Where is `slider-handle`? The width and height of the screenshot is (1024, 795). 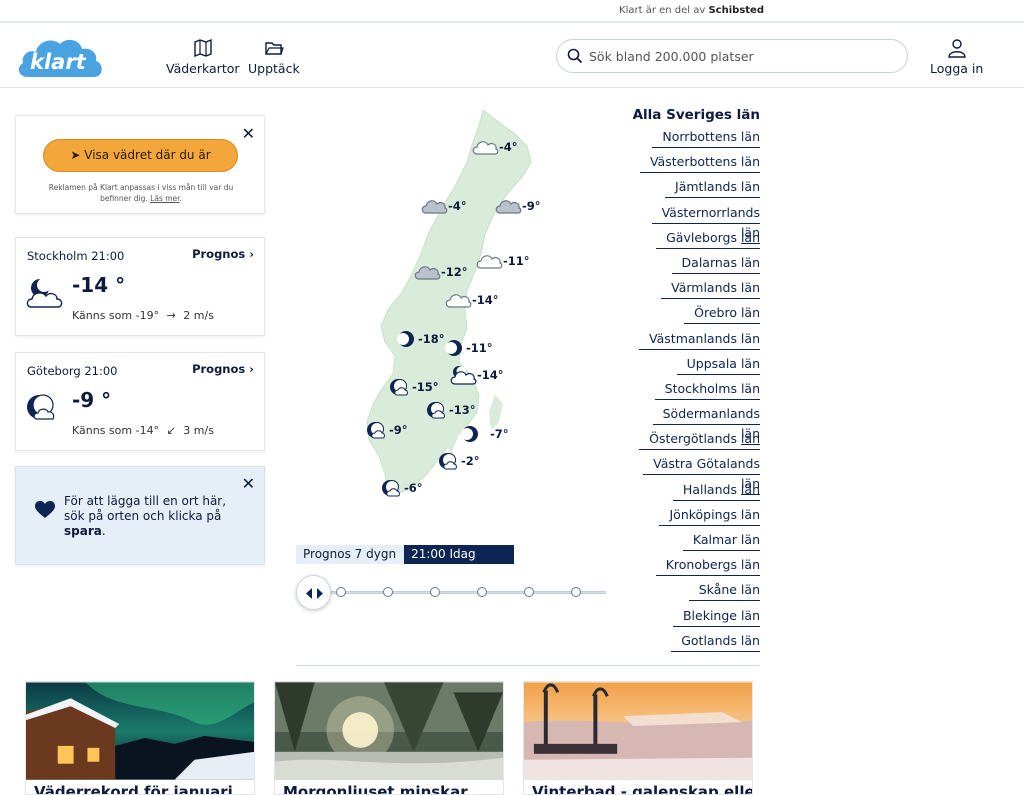 slider-handle is located at coordinates (313, 592).